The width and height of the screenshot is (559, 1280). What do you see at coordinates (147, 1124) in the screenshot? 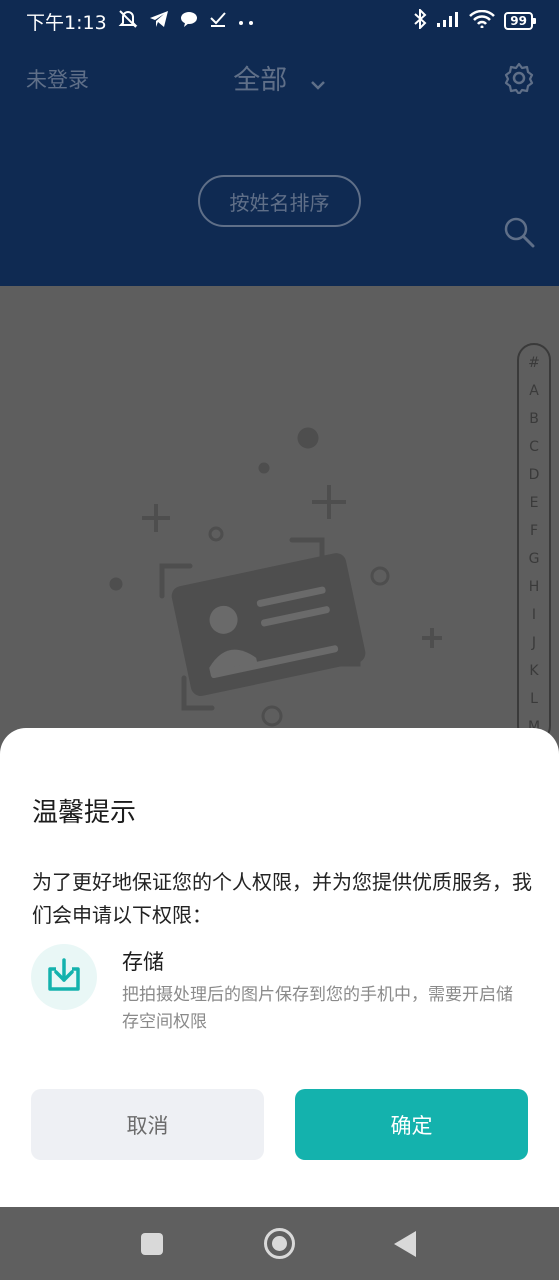
I see `cancel-button: 取消` at bounding box center [147, 1124].